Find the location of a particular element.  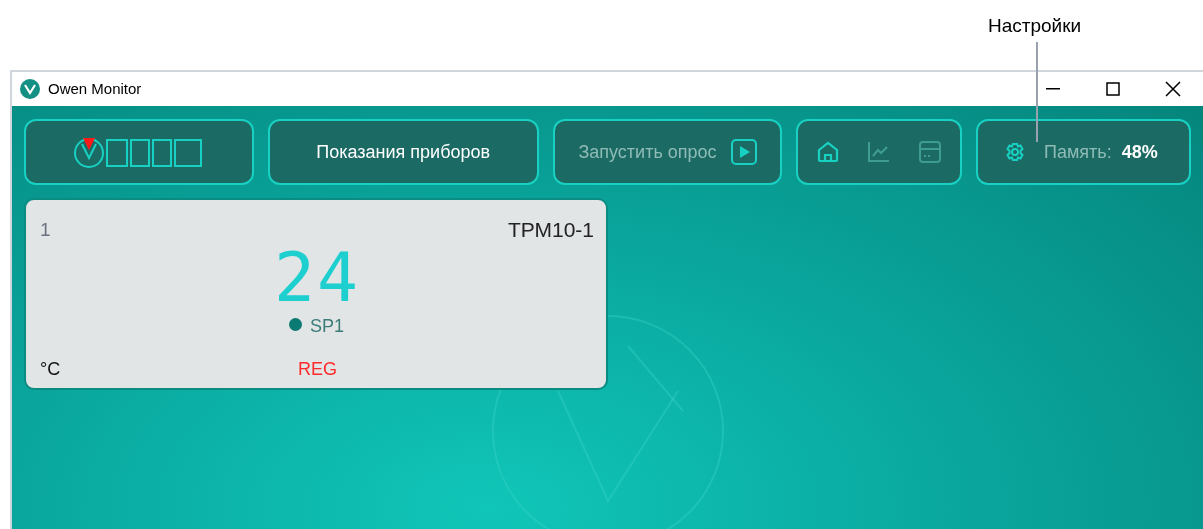

callout-label: Настройки is located at coordinates (1035, 26).